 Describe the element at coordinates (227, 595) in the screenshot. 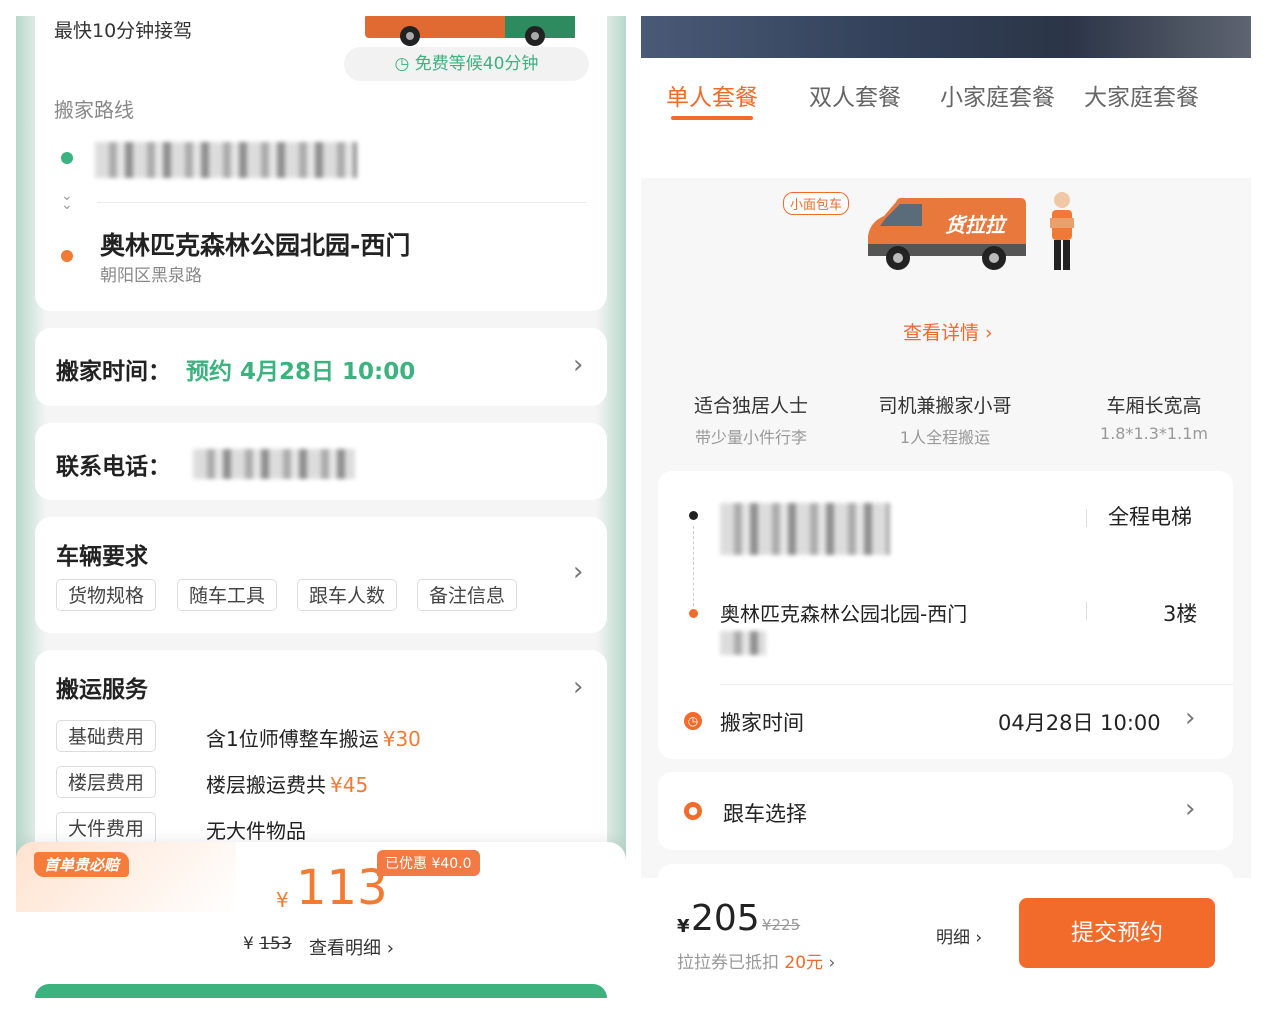

I see `tag-tools: 随车工具` at that location.